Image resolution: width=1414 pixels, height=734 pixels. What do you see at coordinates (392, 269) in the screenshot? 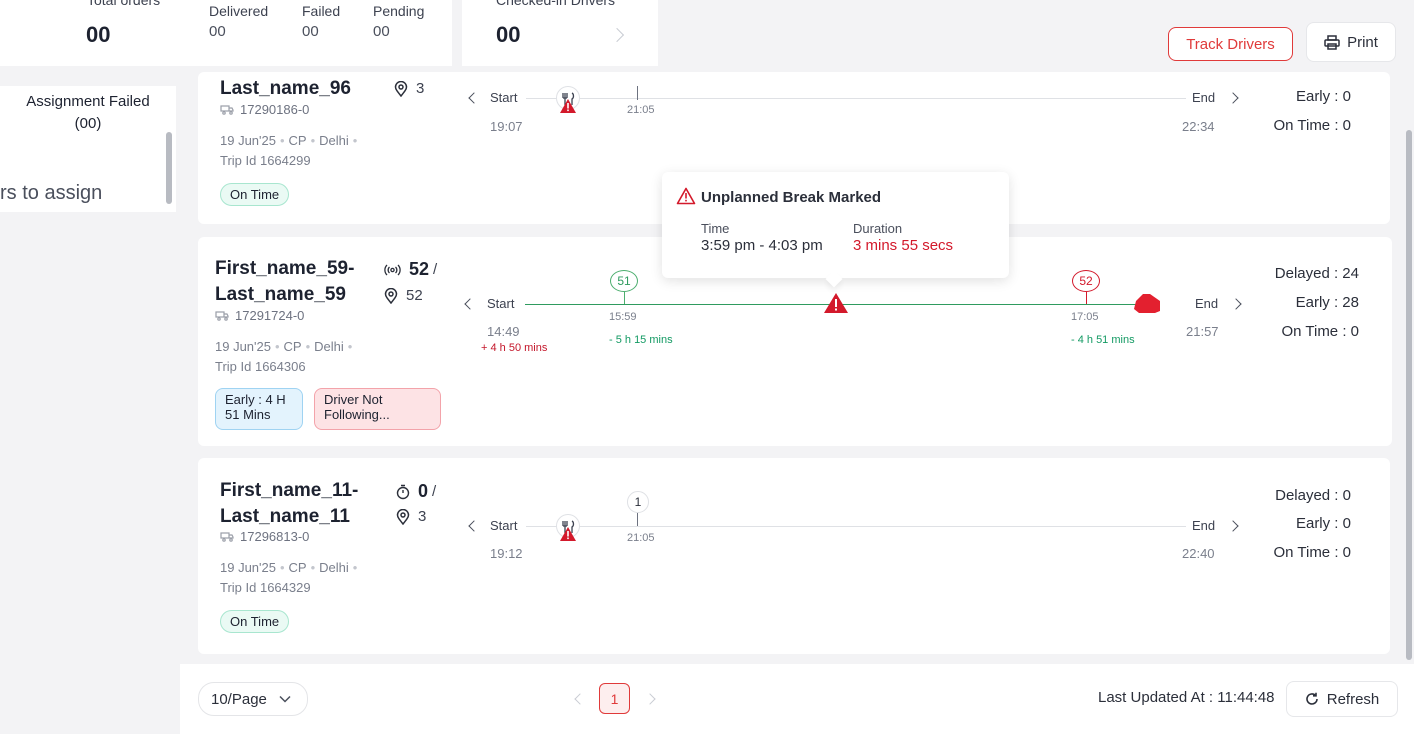
I see `signal-icon` at bounding box center [392, 269].